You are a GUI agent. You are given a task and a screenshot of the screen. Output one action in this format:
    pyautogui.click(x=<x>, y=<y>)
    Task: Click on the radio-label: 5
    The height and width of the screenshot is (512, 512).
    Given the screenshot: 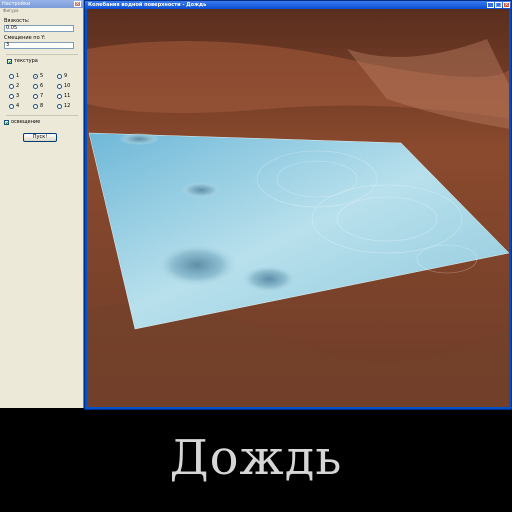 What is the action you would take?
    pyautogui.click(x=42, y=76)
    